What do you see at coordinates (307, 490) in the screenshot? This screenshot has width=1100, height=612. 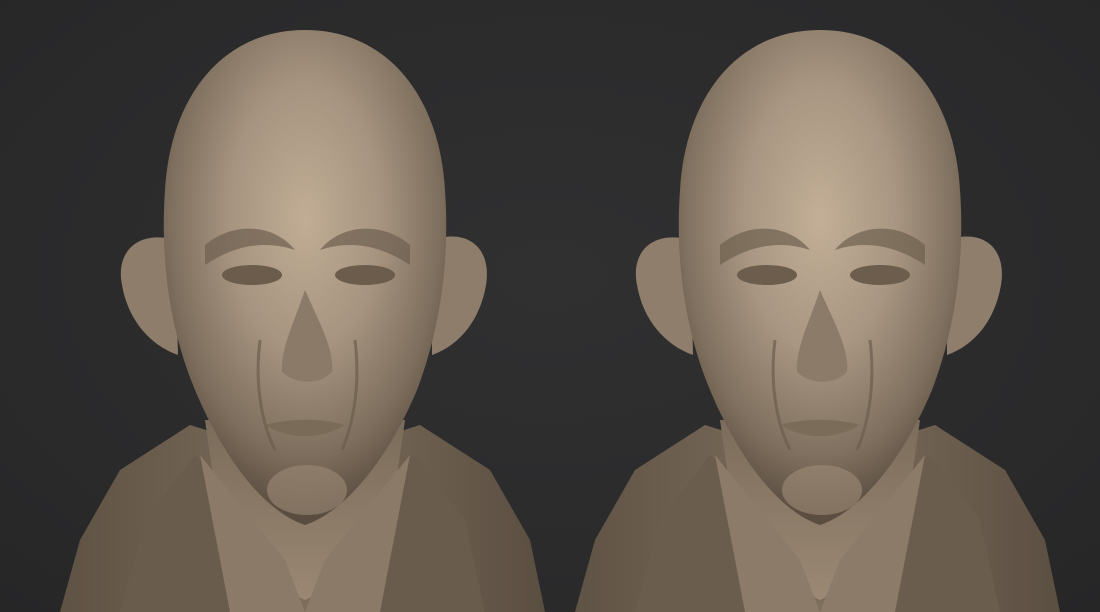 I see `chin-left` at bounding box center [307, 490].